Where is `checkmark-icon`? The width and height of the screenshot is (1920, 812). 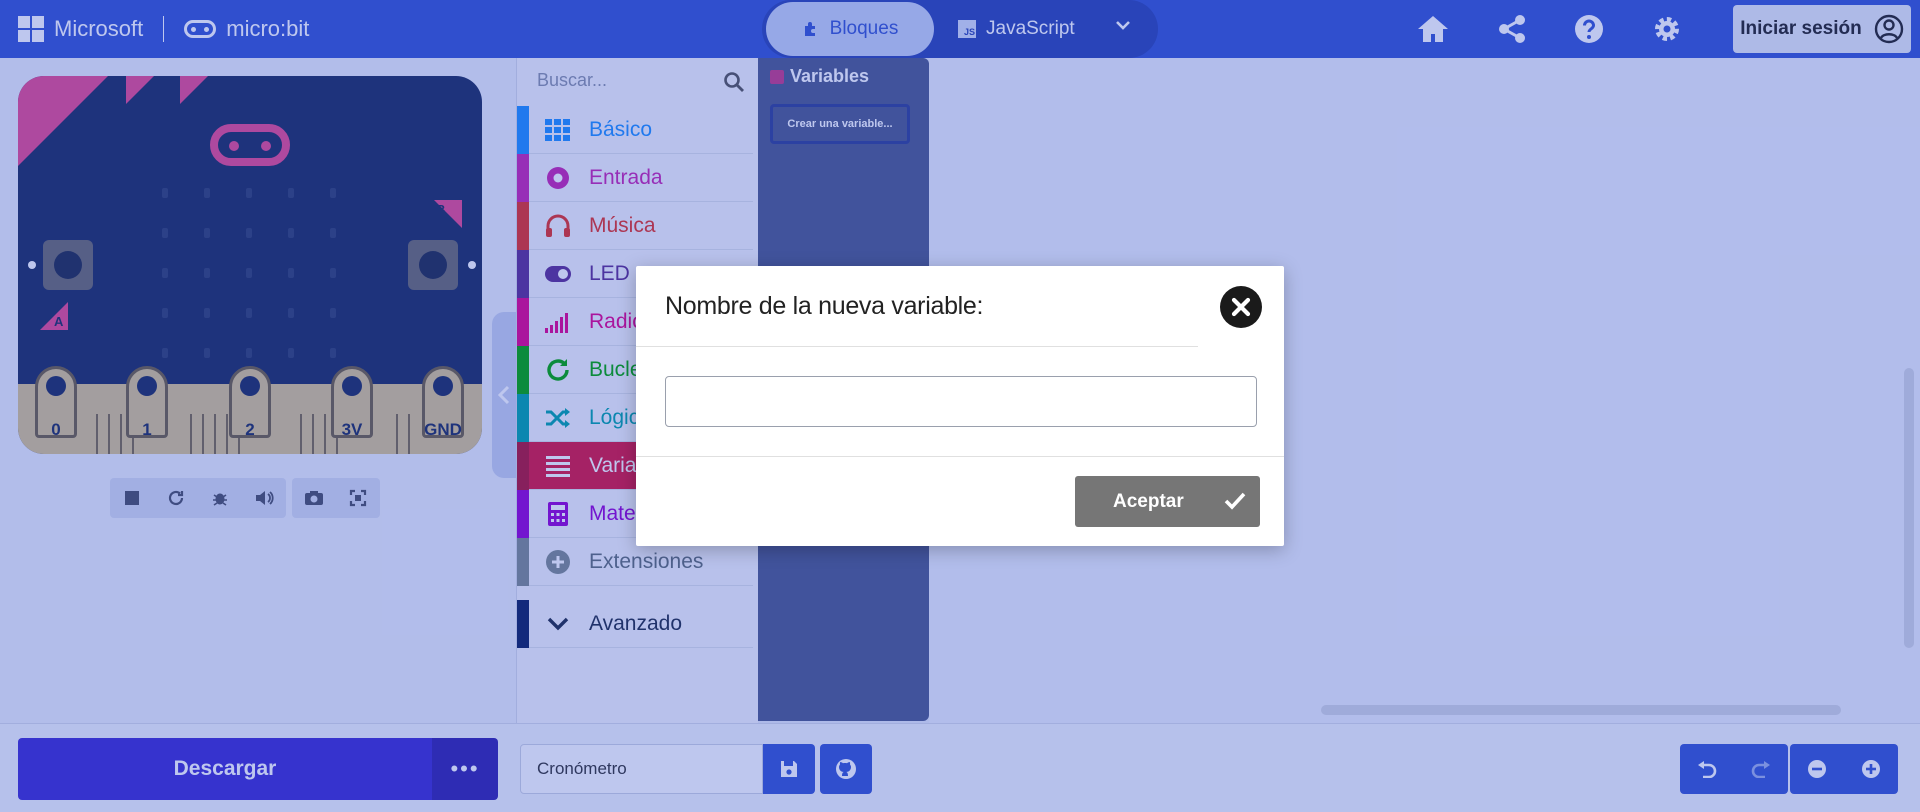 checkmark-icon is located at coordinates (1235, 501).